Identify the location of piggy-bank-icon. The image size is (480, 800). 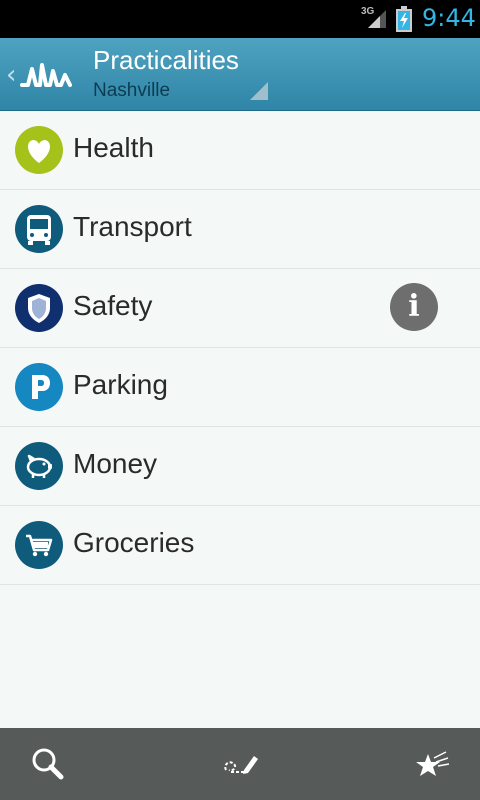
(39, 466).